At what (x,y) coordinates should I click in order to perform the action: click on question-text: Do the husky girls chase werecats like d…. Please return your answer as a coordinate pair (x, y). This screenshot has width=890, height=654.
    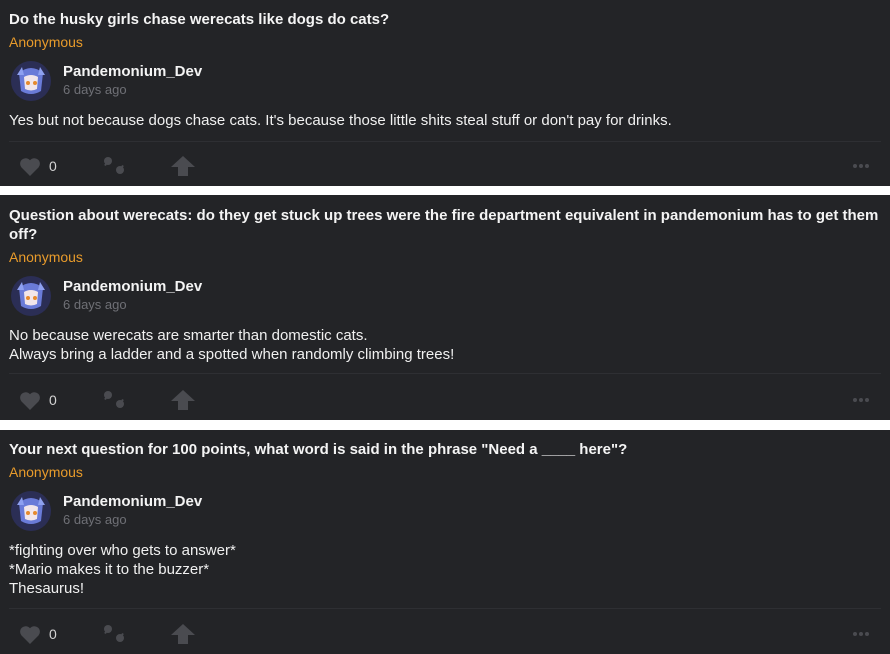
    Looking at the image, I should click on (199, 19).